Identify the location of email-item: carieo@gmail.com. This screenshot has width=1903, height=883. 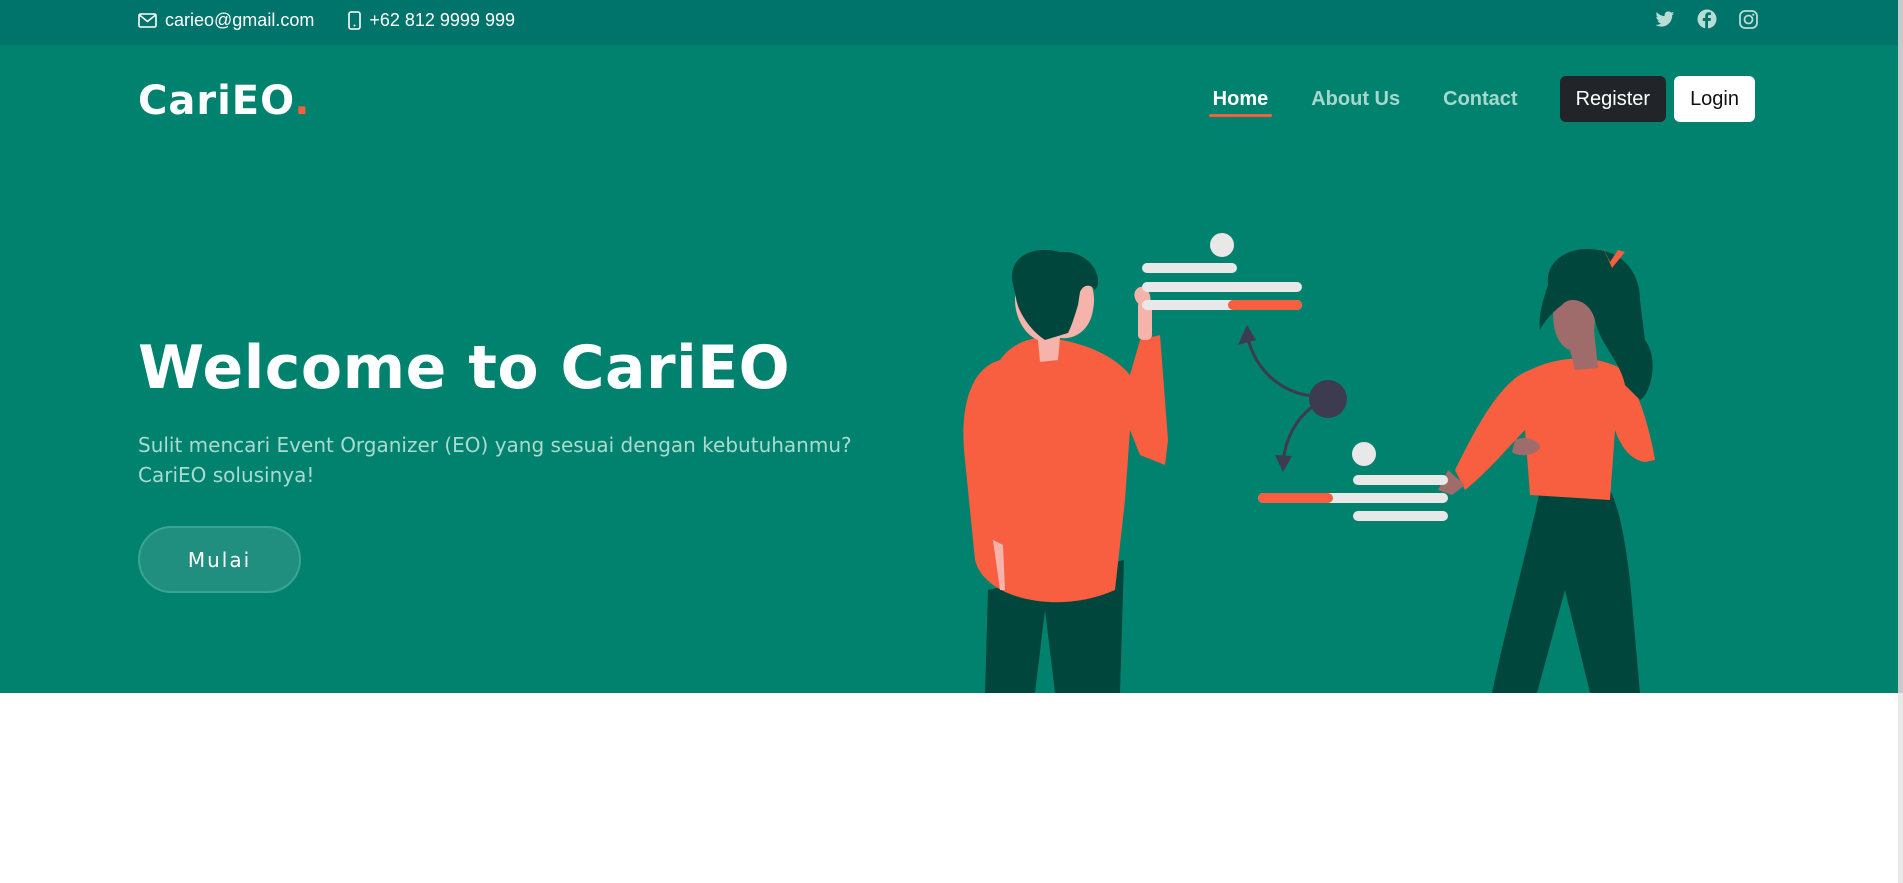
(226, 20).